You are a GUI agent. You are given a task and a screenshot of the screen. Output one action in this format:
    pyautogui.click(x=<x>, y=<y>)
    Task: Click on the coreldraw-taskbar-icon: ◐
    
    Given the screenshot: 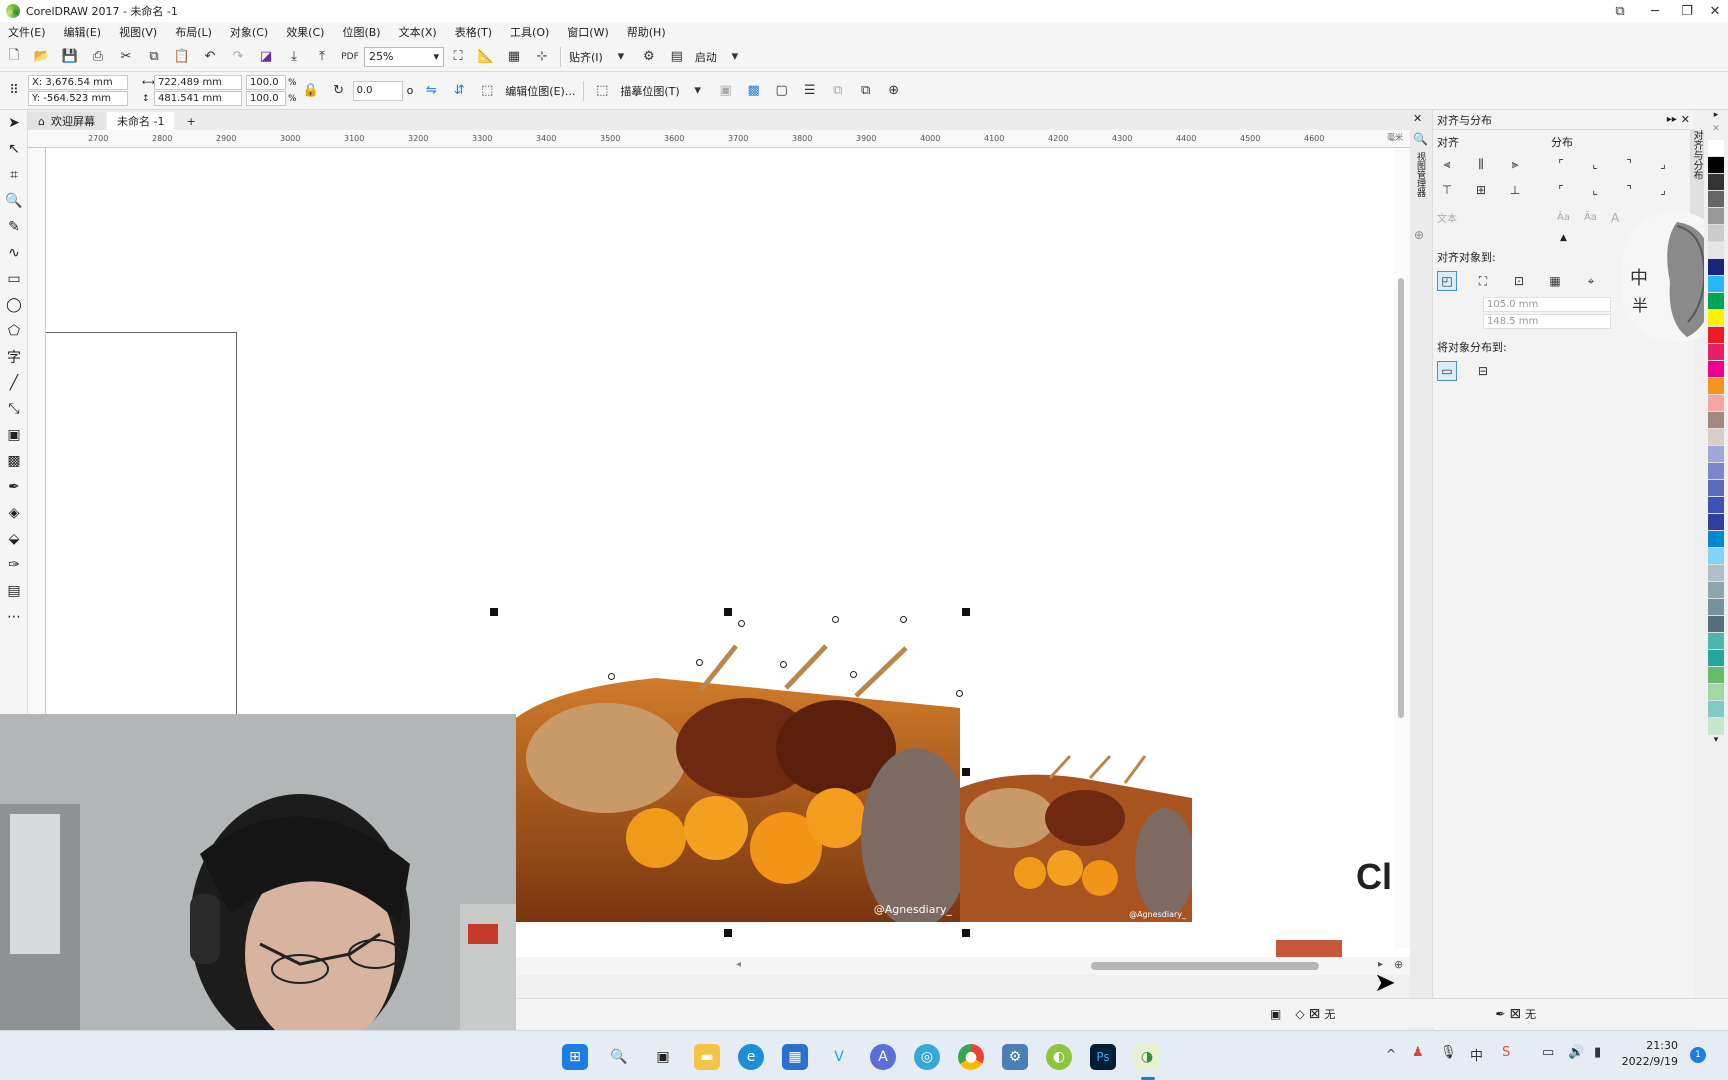 What is the action you would take?
    pyautogui.click(x=1059, y=1057)
    